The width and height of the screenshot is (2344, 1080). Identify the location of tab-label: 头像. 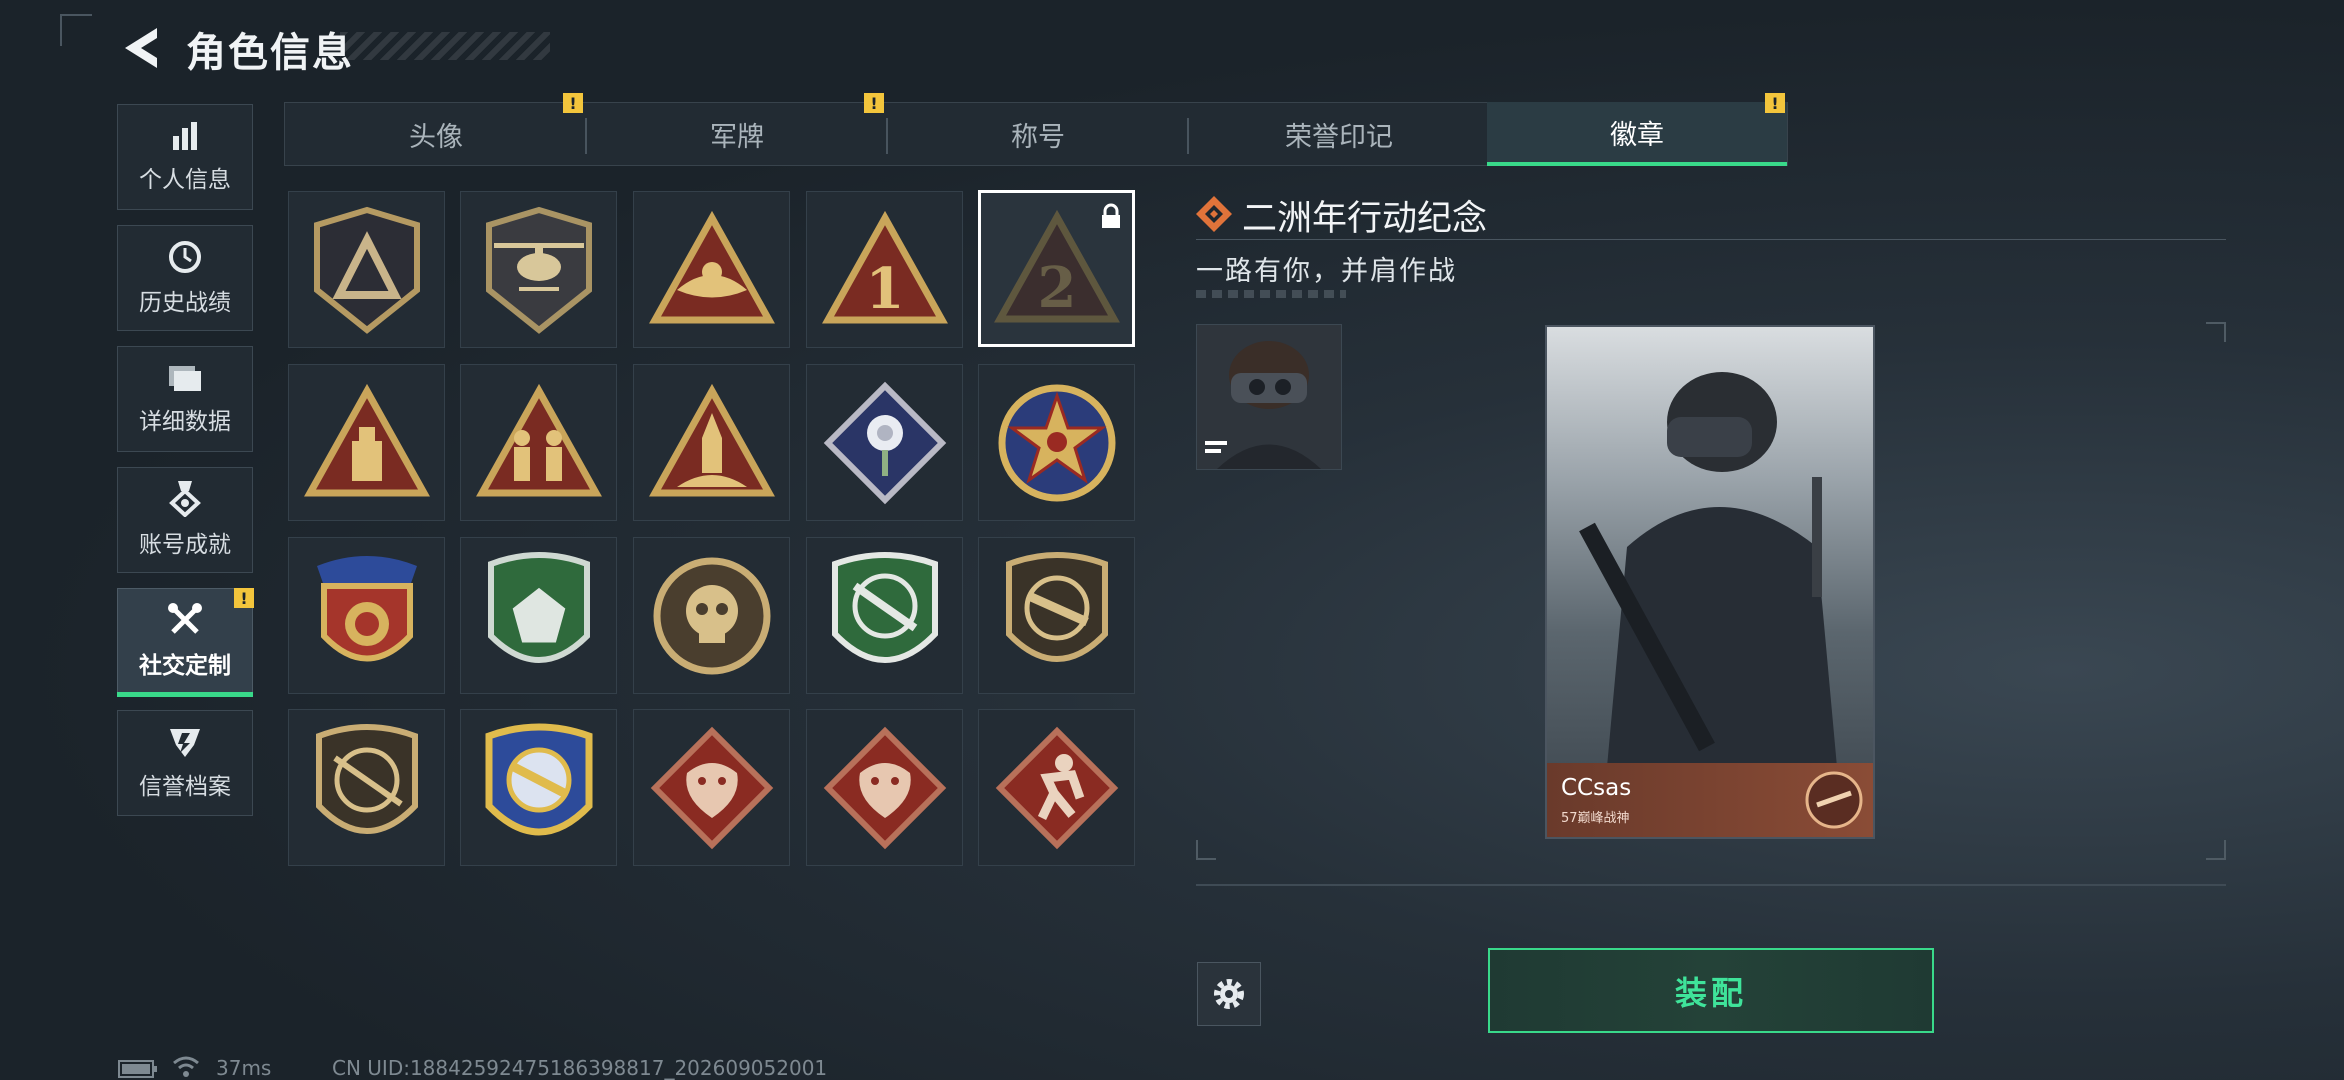
(436, 137).